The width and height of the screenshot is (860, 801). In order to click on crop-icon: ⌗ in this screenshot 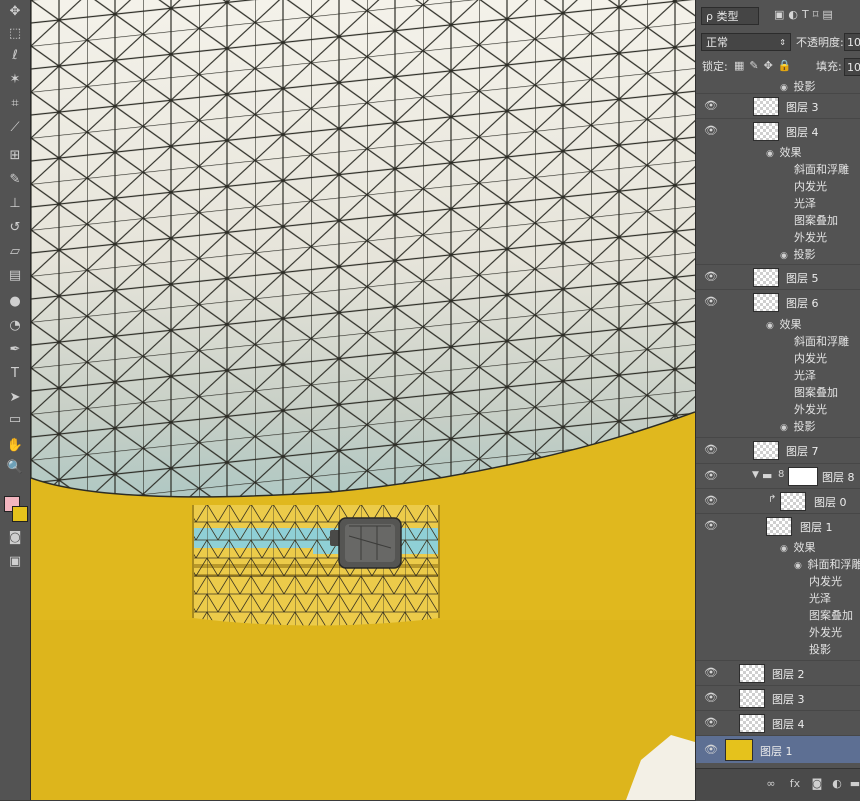, I will do `click(15, 104)`.